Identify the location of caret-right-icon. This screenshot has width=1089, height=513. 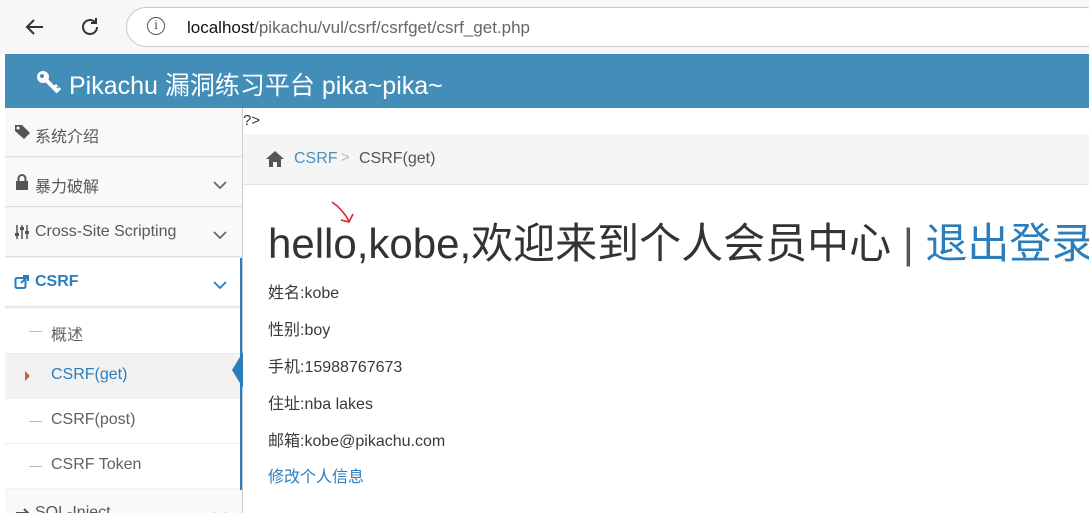
(27, 376).